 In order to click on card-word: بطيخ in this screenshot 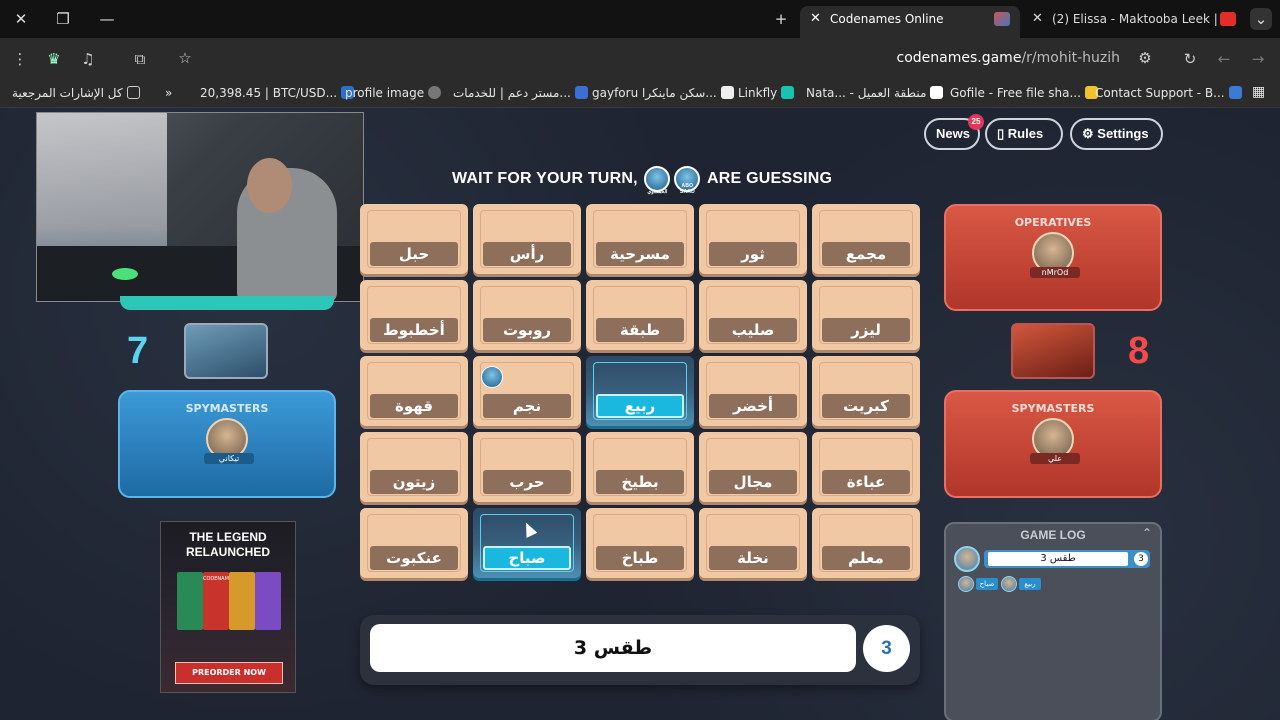, I will do `click(640, 482)`.